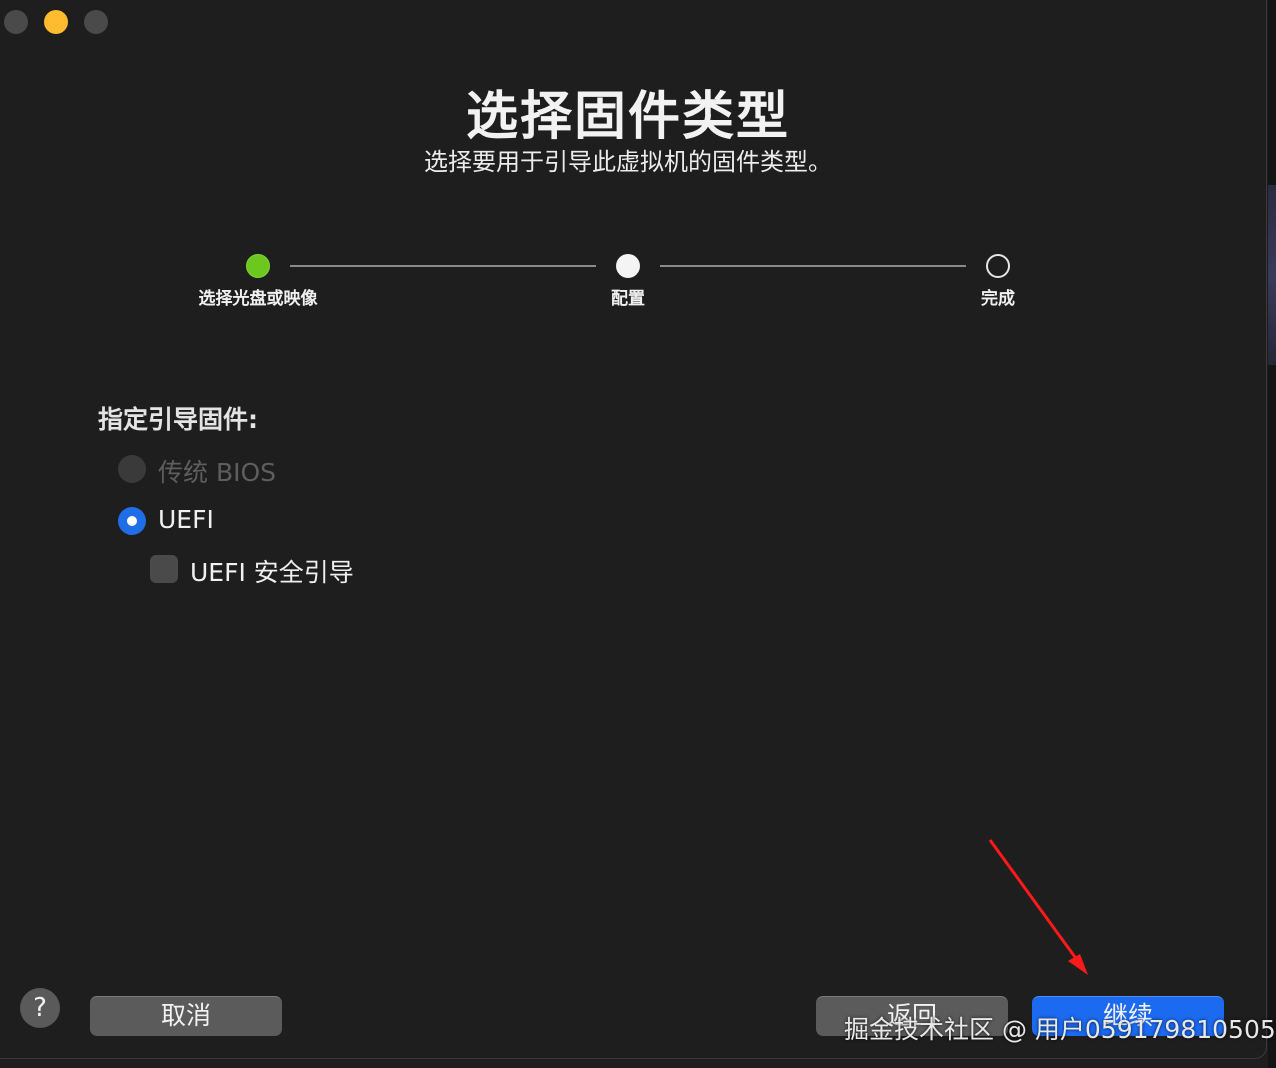  I want to click on uefi-radio, so click(132, 521).